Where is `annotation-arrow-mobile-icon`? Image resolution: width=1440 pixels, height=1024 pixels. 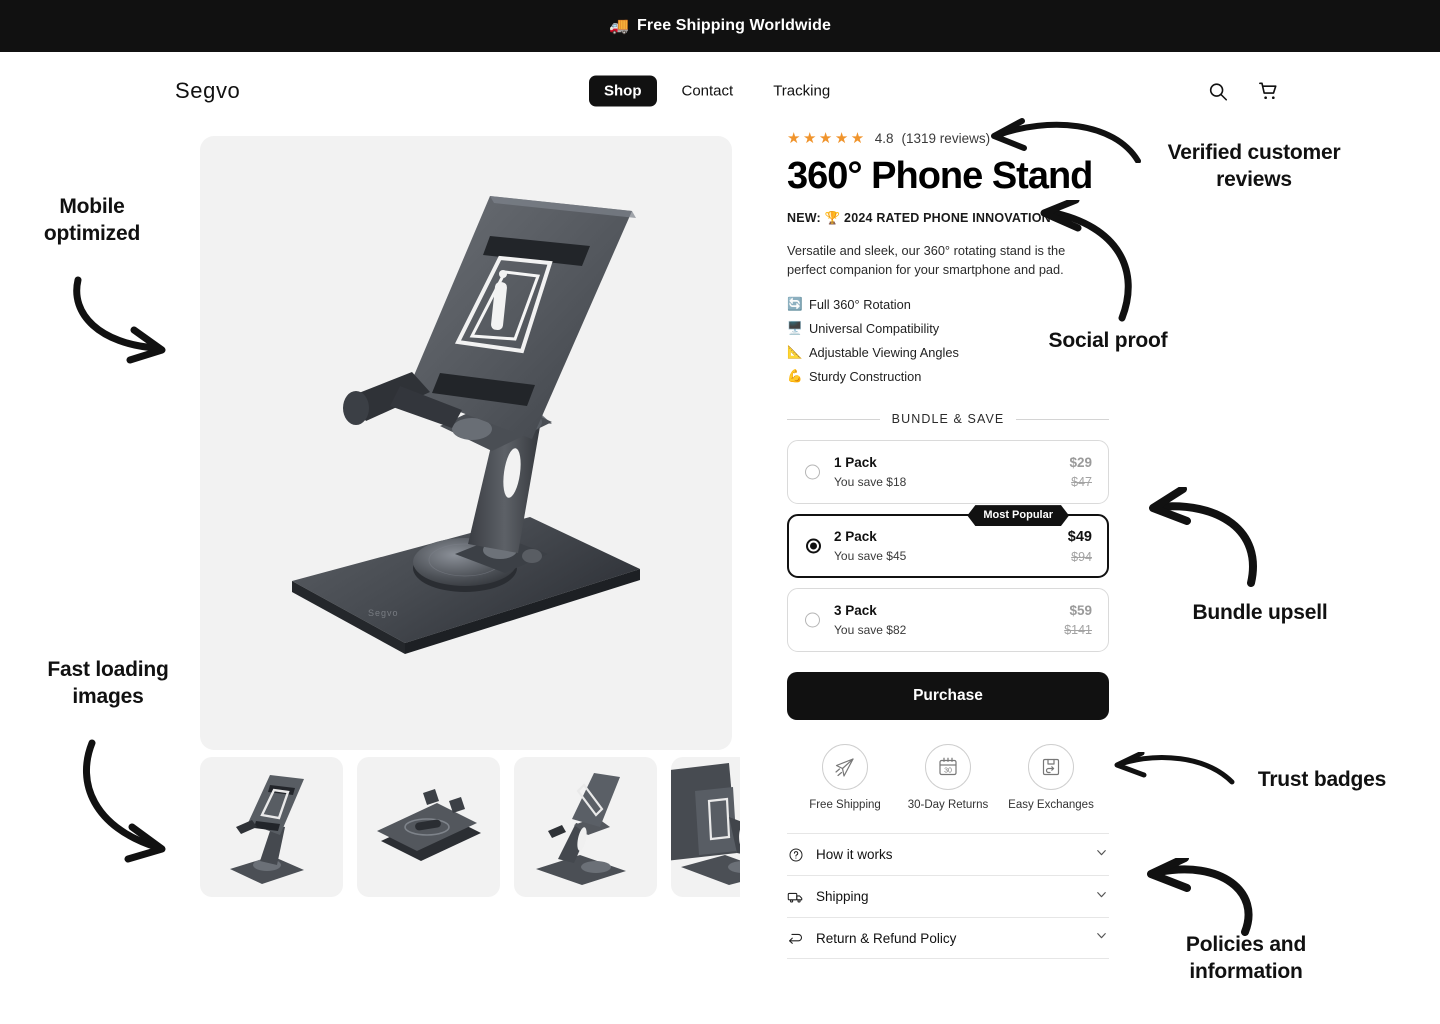
annotation-arrow-mobile-icon is located at coordinates (119, 320).